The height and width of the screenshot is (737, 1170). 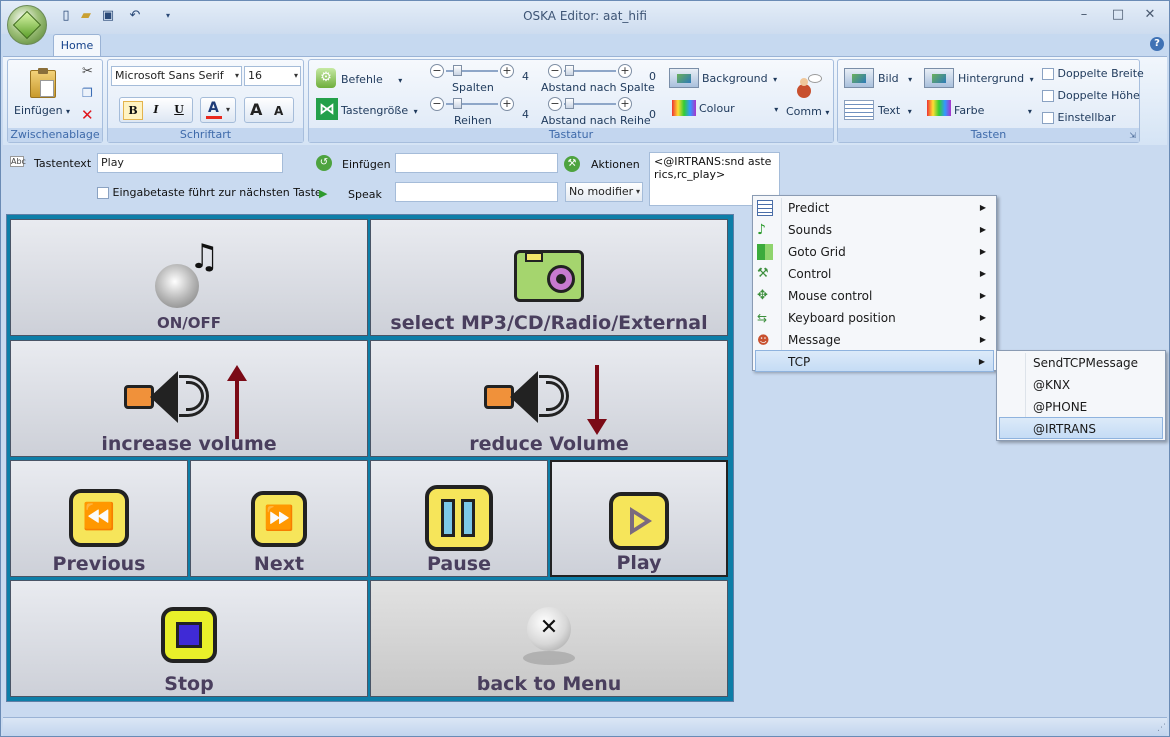 I want to click on rows-slider-thumb, so click(x=457, y=103).